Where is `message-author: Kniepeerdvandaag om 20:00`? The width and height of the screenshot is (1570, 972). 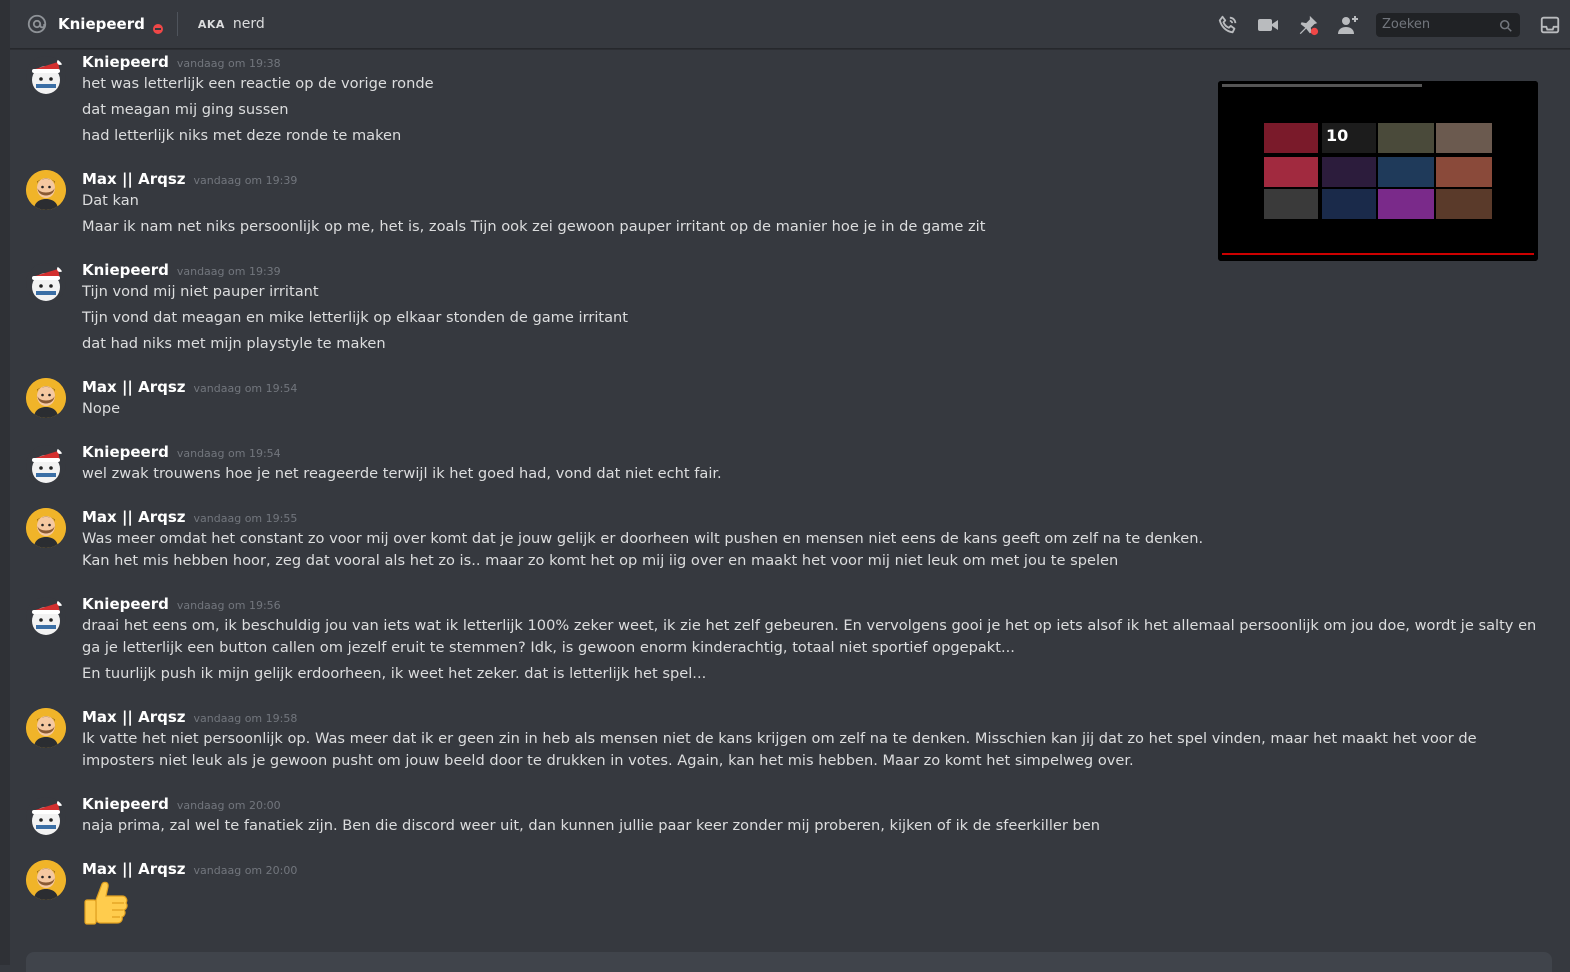
message-author: Kniepeerdvandaag om 20:00 is located at coordinates (181, 804).